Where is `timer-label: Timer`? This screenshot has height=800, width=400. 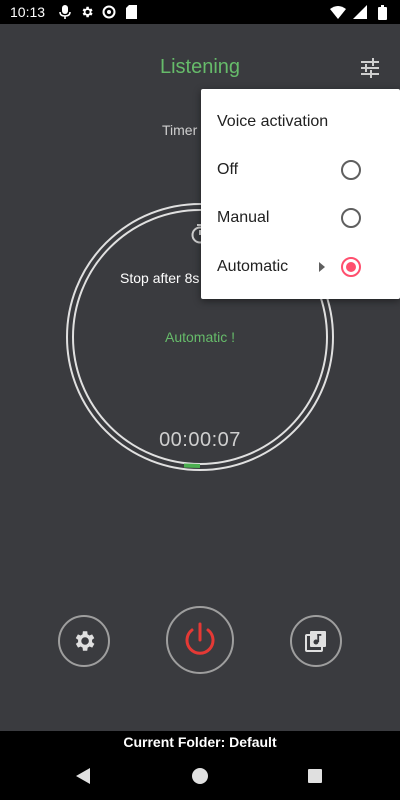 timer-label: Timer is located at coordinates (180, 130).